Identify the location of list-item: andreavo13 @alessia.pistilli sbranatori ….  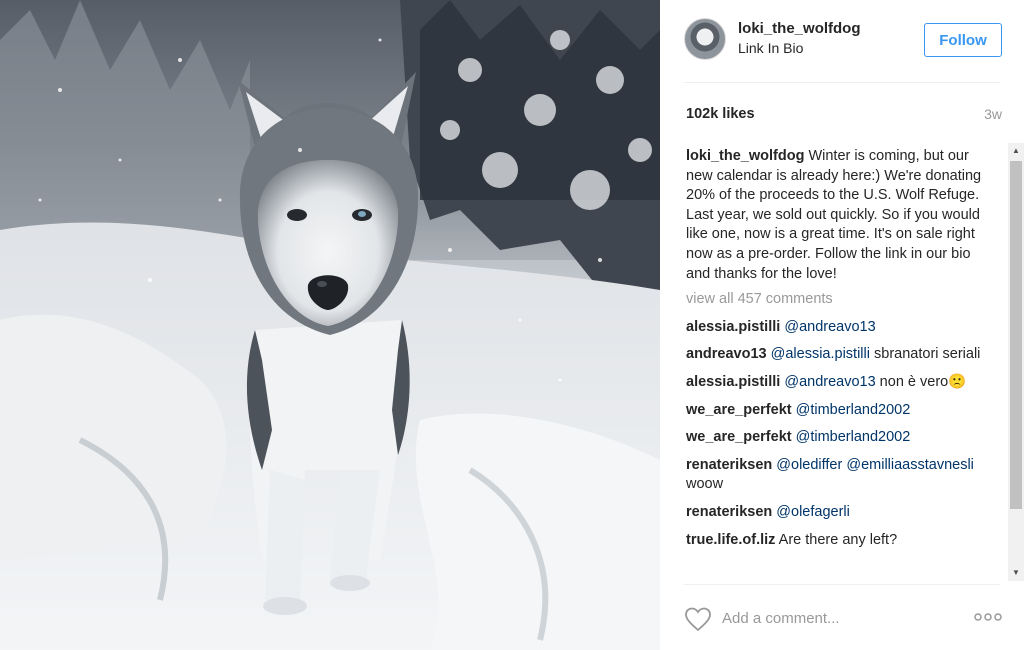
(836, 355).